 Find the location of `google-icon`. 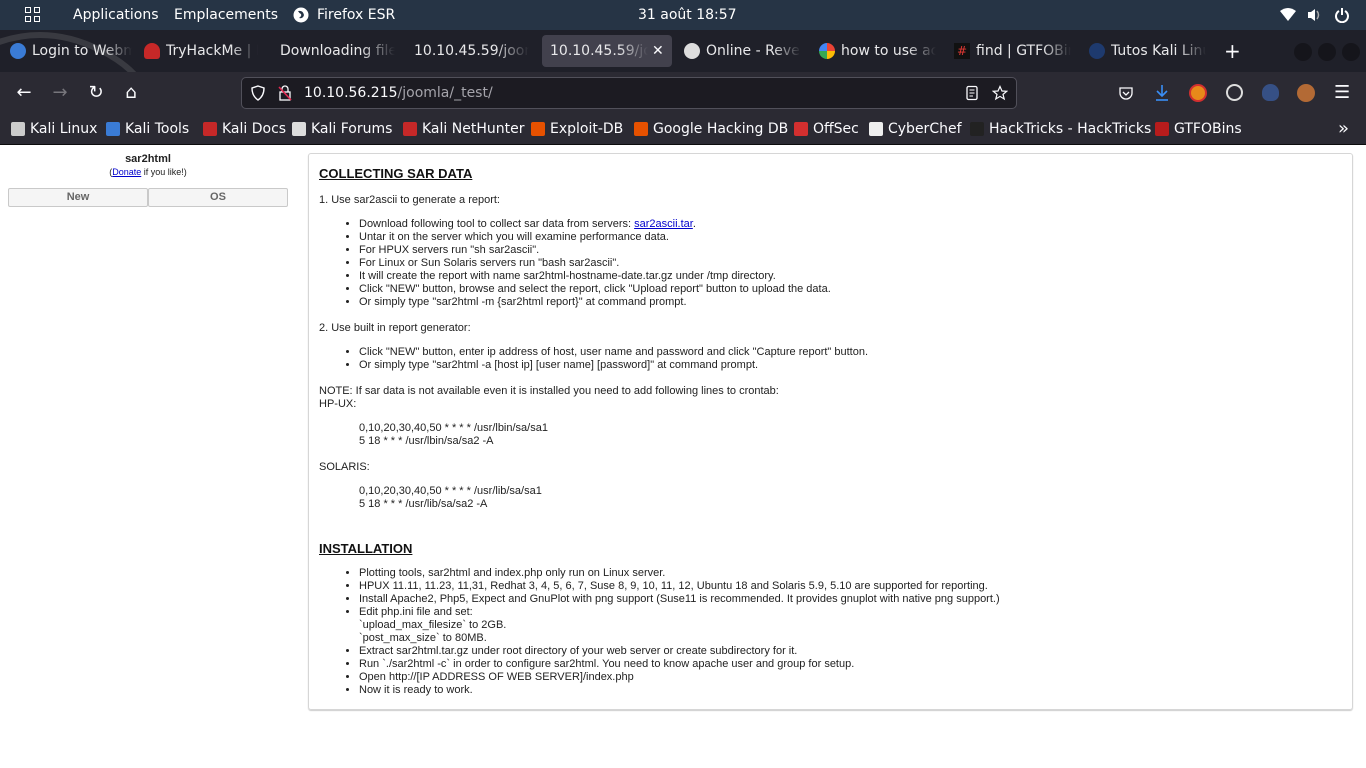

google-icon is located at coordinates (827, 51).